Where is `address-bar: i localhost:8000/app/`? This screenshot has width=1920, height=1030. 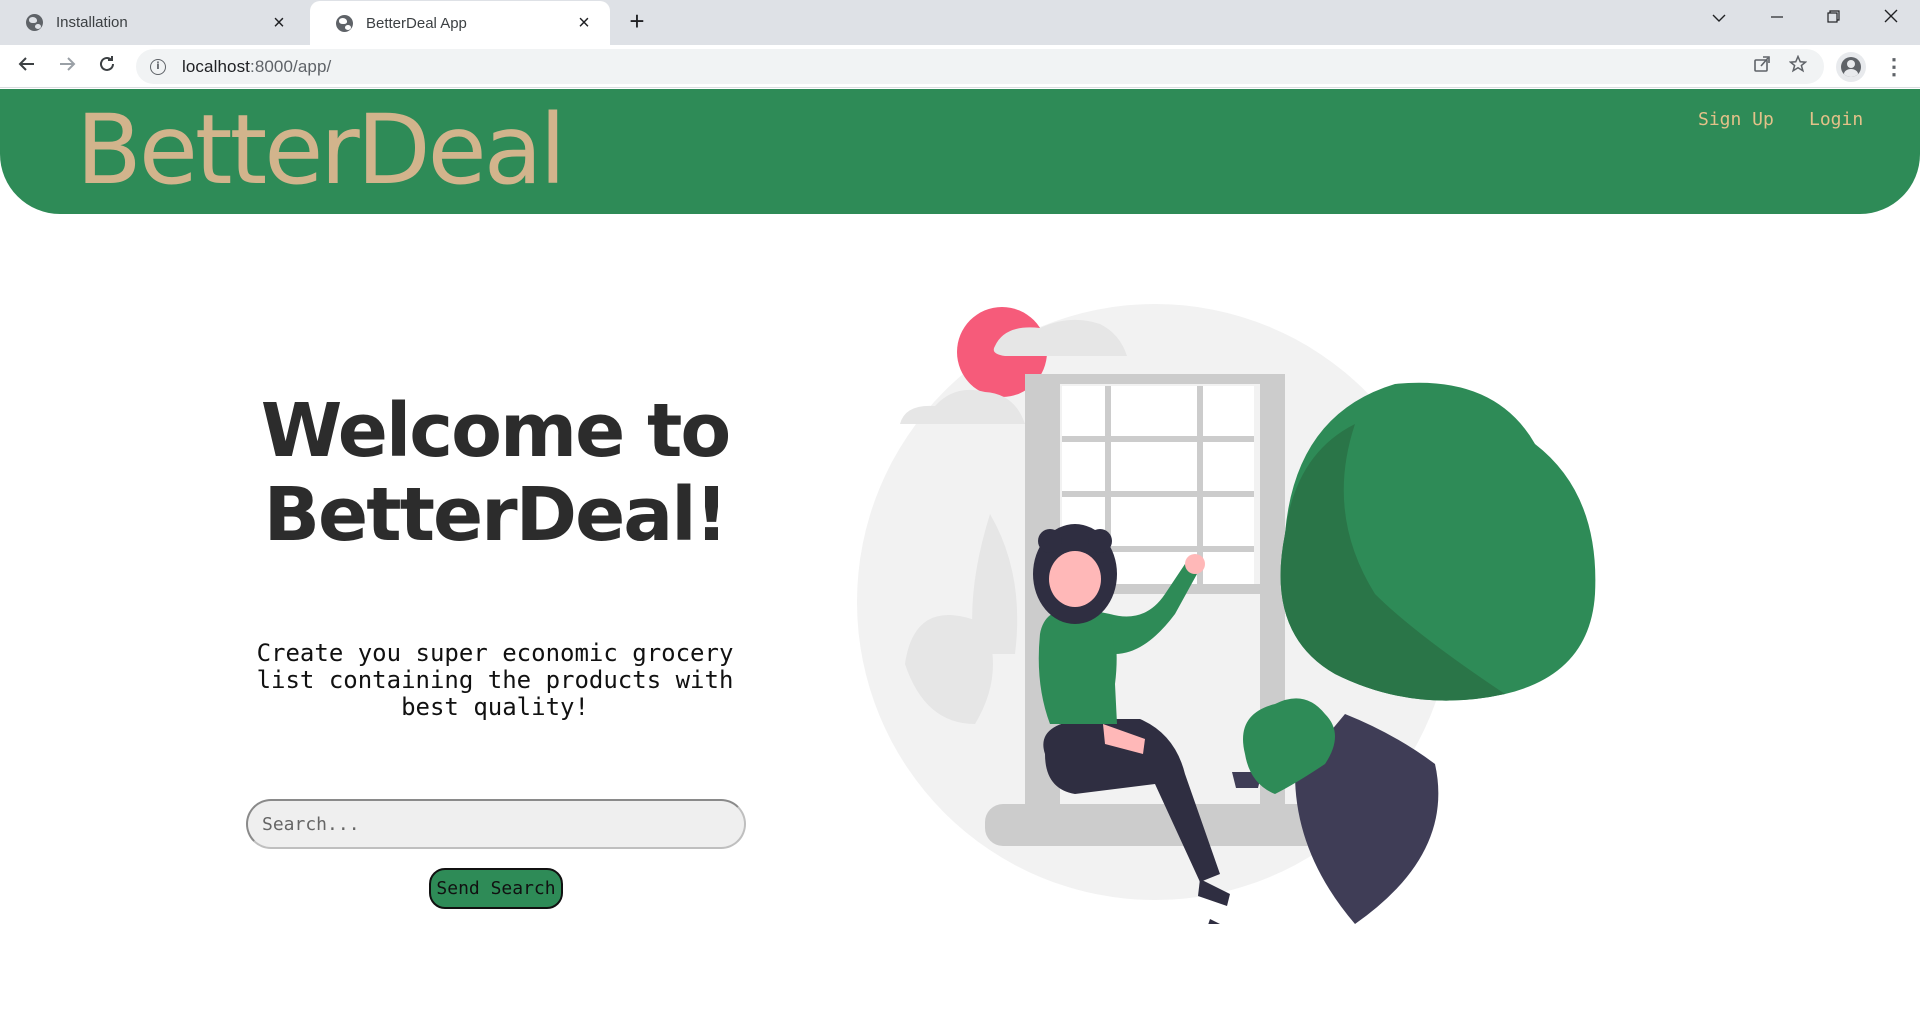 address-bar: i localhost:8000/app/ is located at coordinates (980, 66).